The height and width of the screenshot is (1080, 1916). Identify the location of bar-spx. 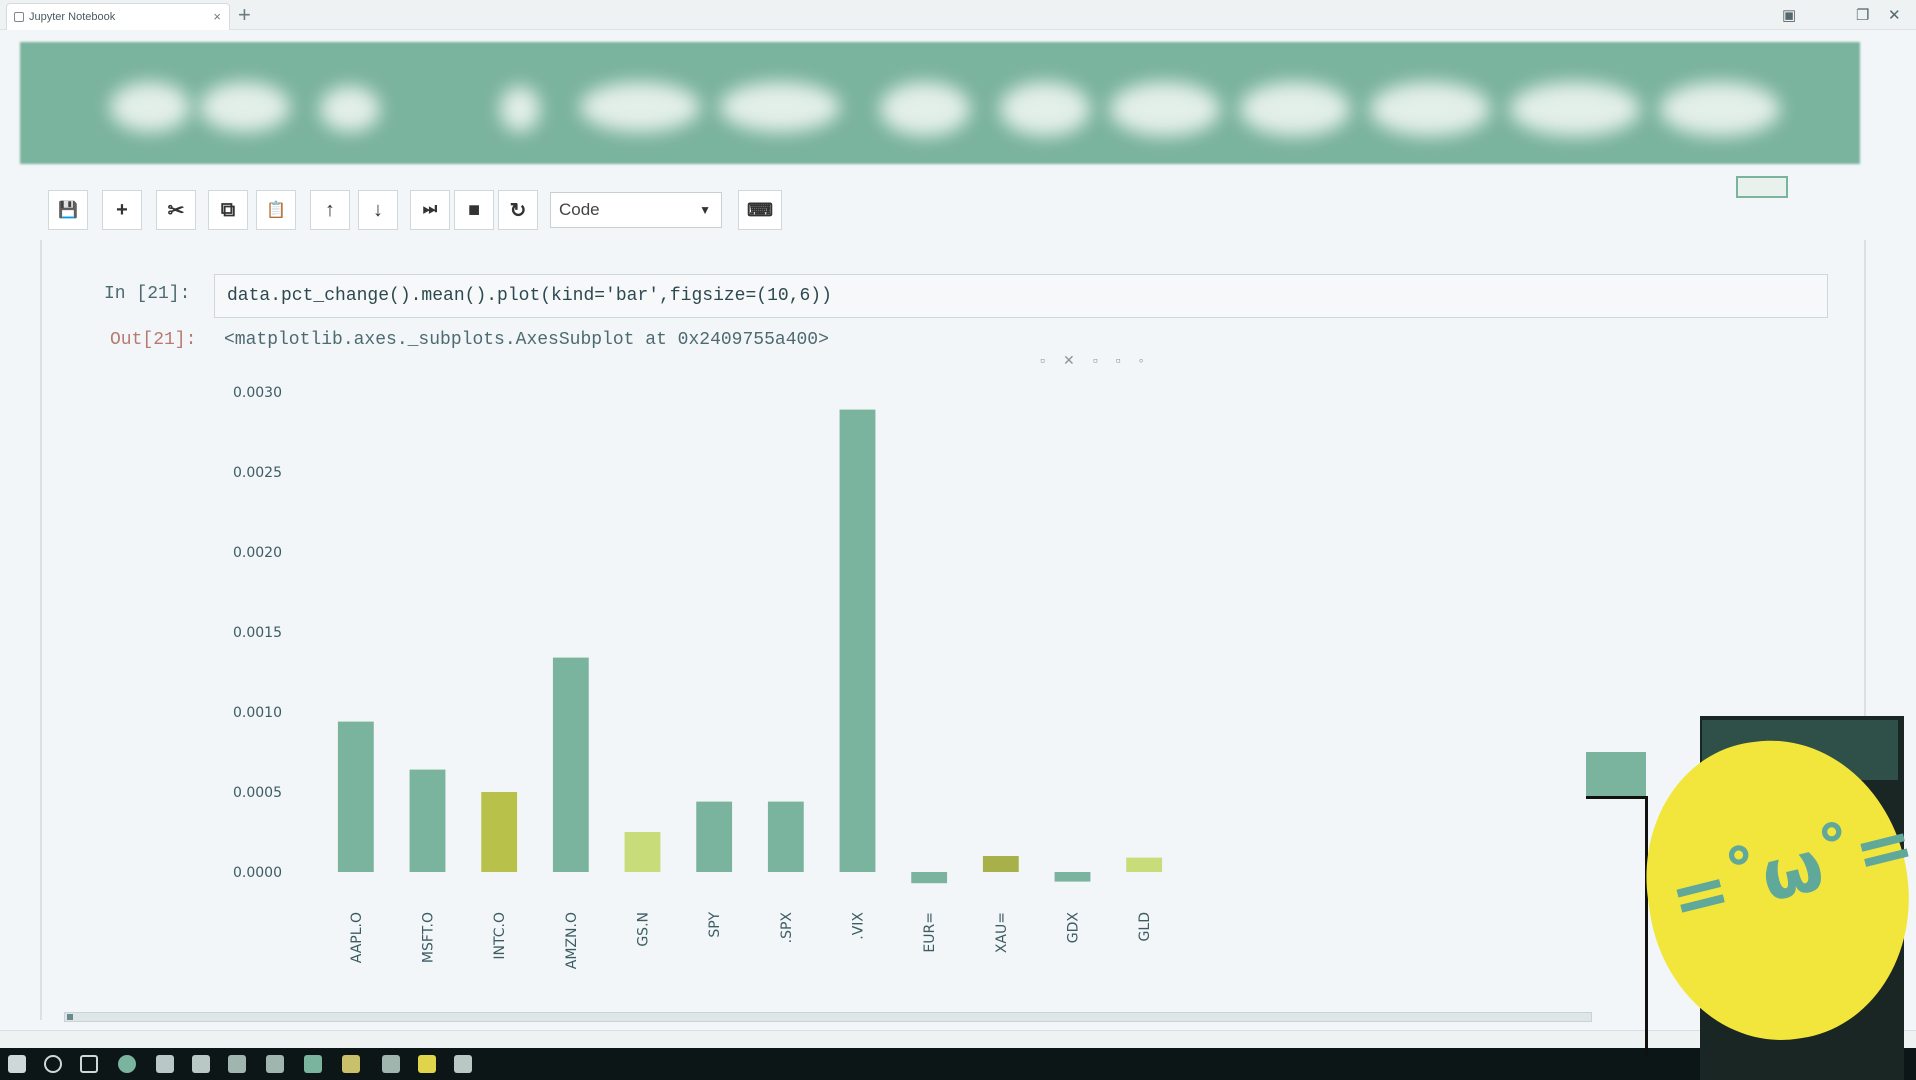
(785, 836).